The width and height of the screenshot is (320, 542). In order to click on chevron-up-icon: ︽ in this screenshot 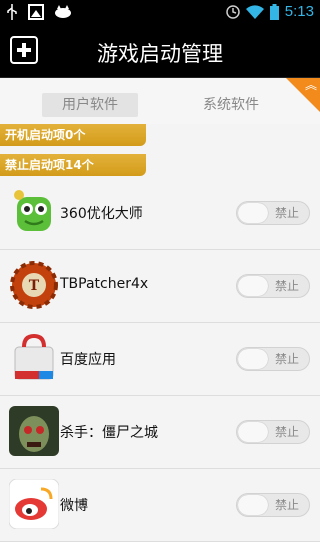, I will do `click(310, 85)`.